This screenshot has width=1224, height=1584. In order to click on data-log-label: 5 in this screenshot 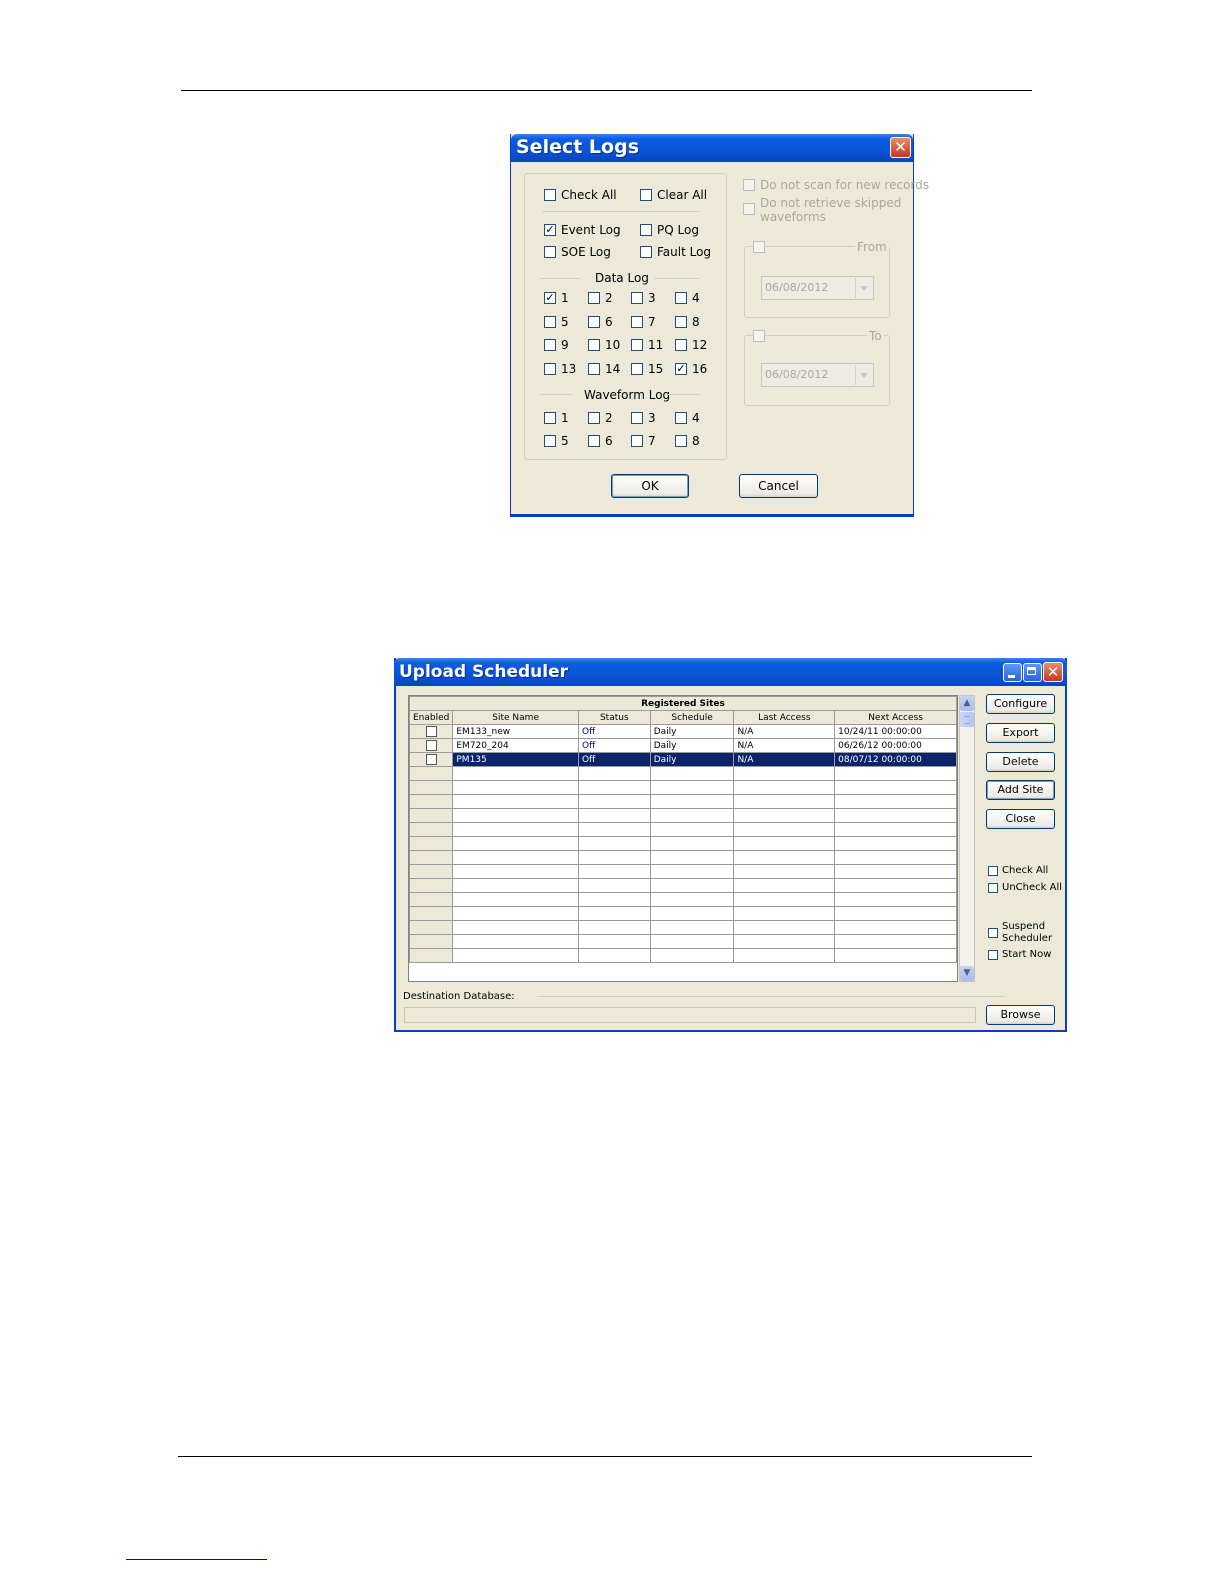, I will do `click(565, 321)`.